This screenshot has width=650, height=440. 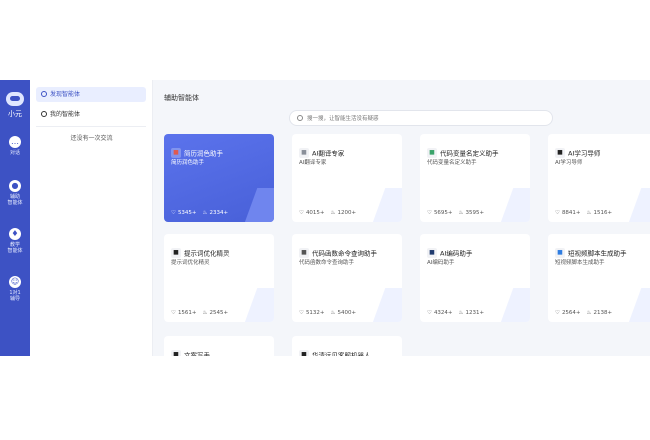 What do you see at coordinates (91, 114) in the screenshot?
I see `sidebar-item-my-agents: 我的智能体` at bounding box center [91, 114].